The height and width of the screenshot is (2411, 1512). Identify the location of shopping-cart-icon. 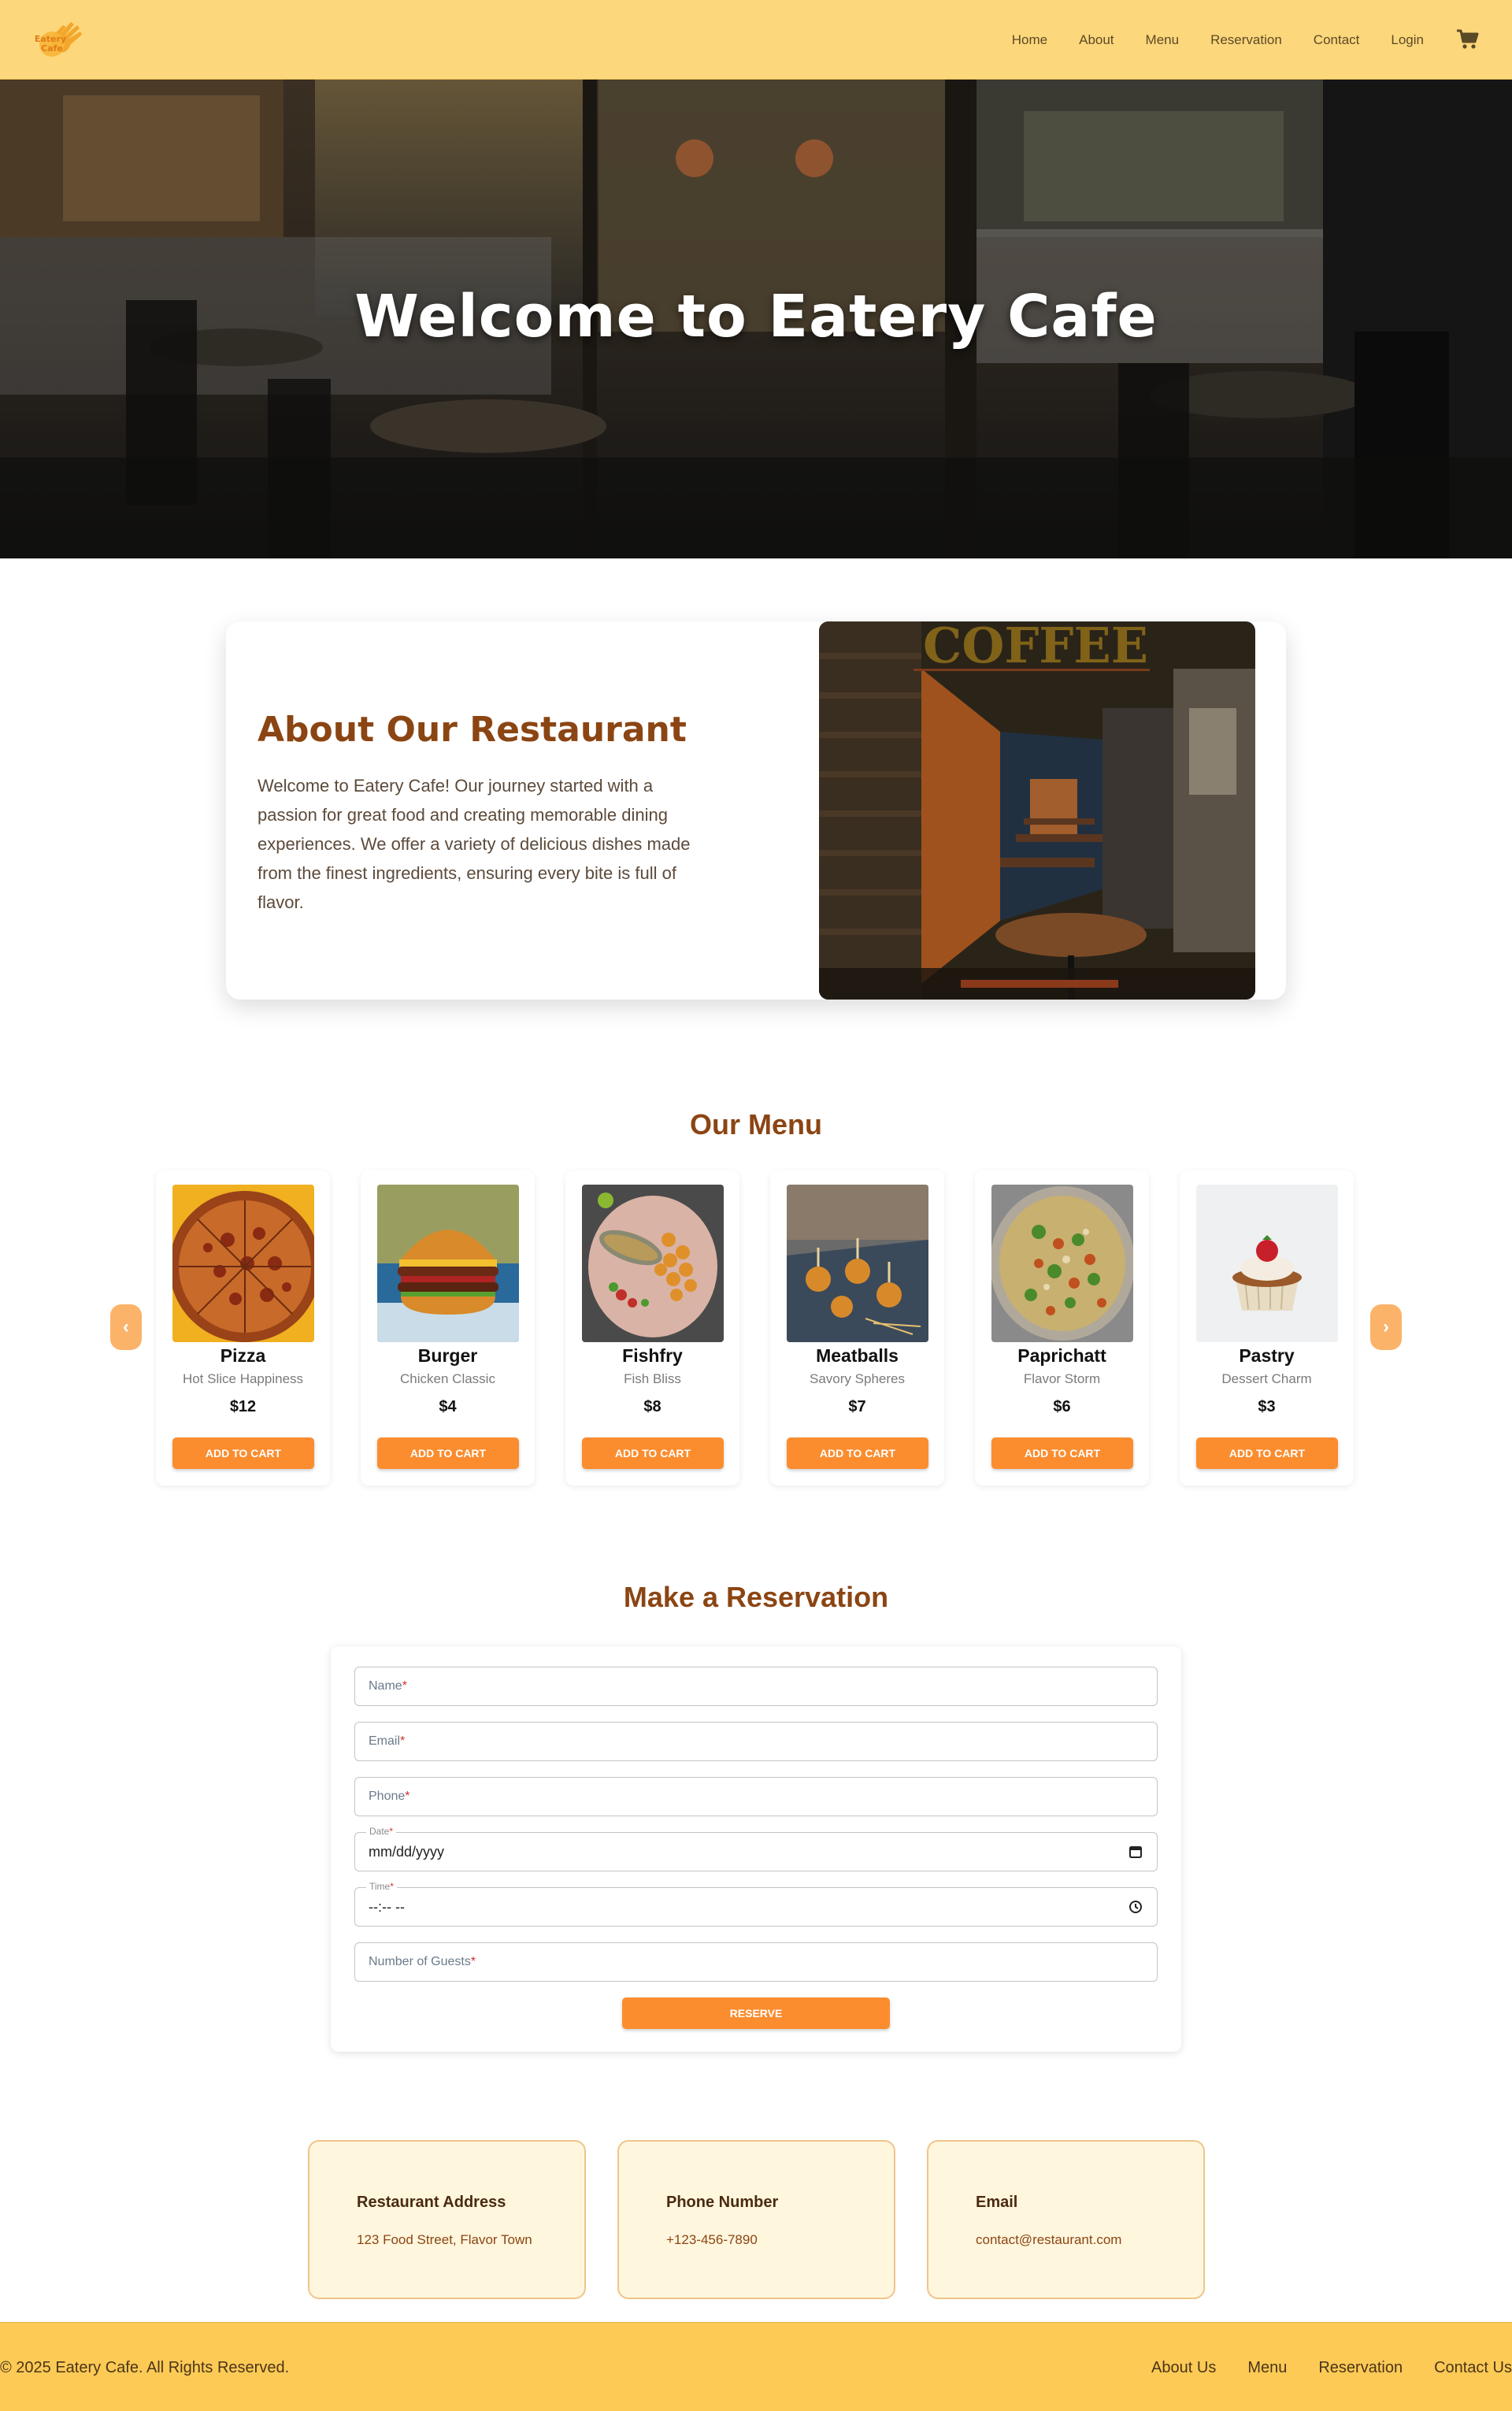
(1467, 39).